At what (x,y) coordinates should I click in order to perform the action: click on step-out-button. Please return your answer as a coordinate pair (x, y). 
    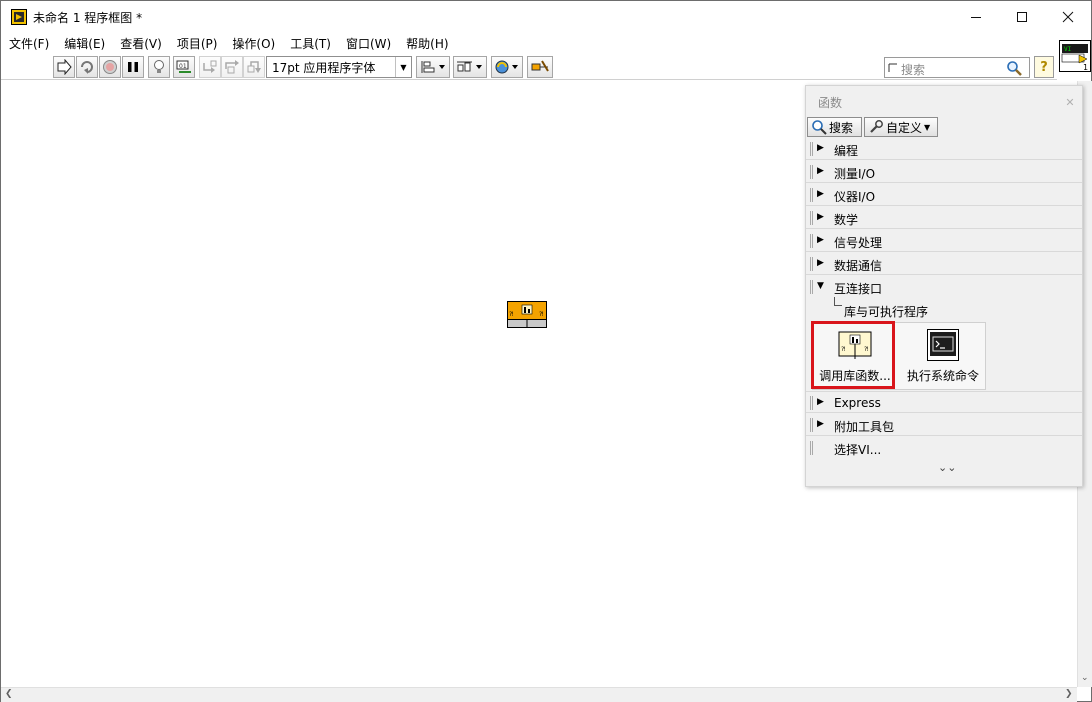
    Looking at the image, I should click on (254, 67).